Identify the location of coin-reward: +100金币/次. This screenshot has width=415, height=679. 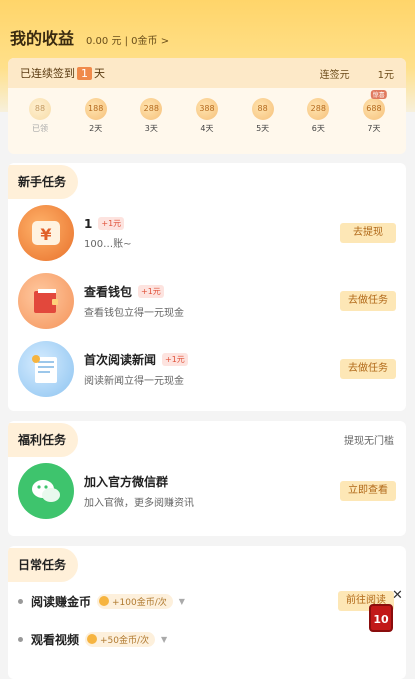
(139, 602).